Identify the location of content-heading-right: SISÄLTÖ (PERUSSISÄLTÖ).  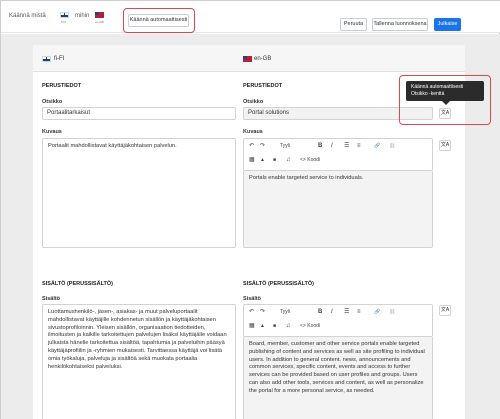
(278, 284).